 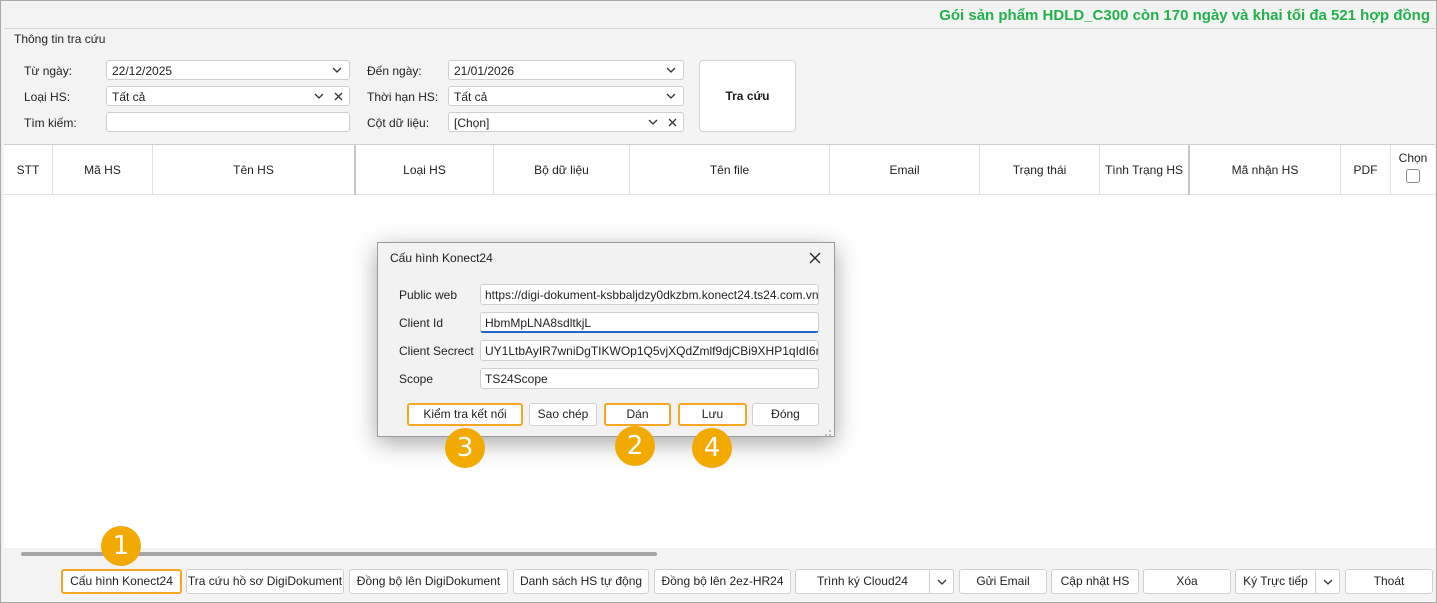 What do you see at coordinates (1275, 581) in the screenshot?
I see `direct-sign-label: Ký Trực tiếp` at bounding box center [1275, 581].